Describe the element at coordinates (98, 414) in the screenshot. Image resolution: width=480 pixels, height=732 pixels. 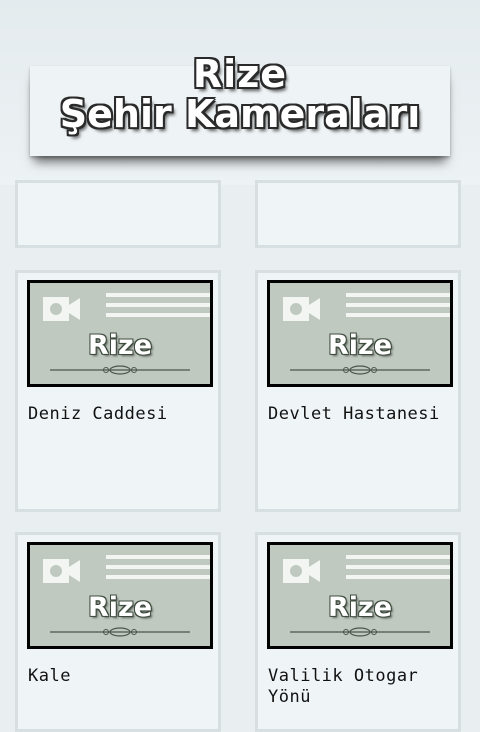
I see `camera-name: Deniz Caddesi` at that location.